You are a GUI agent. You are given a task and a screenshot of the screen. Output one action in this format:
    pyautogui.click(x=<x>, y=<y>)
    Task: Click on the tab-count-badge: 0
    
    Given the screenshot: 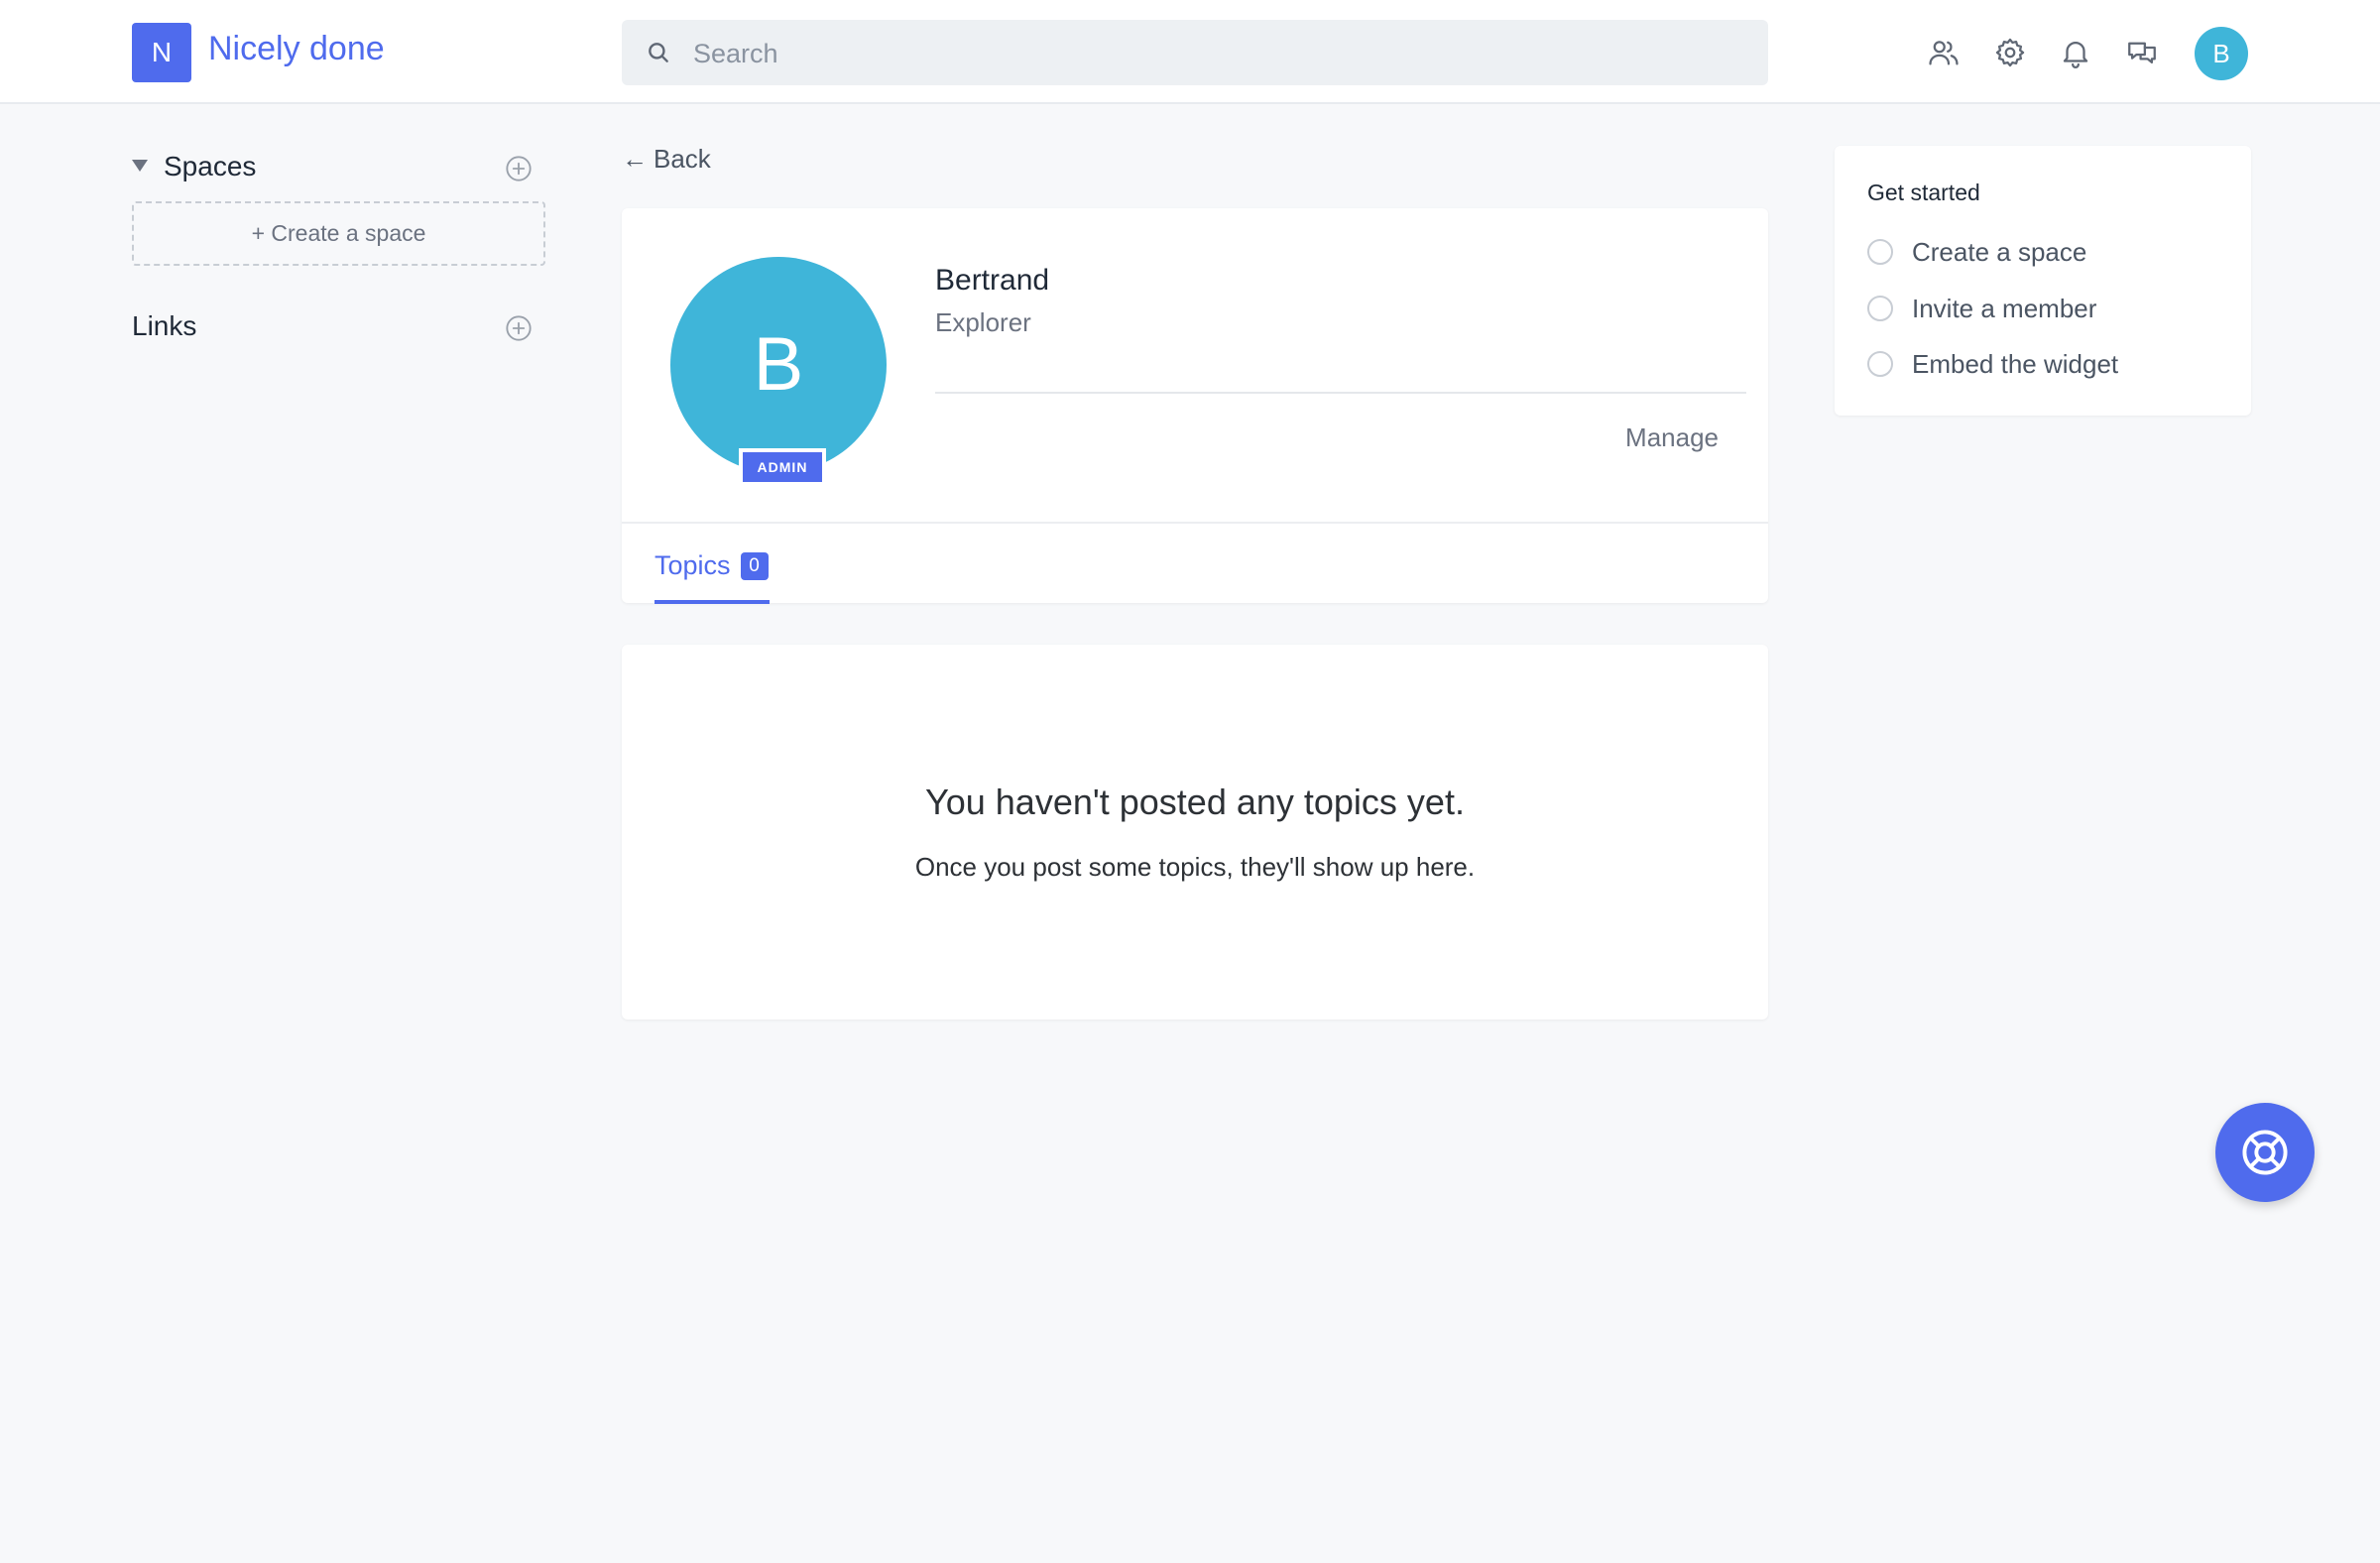 What is the action you would take?
    pyautogui.click(x=754, y=565)
    